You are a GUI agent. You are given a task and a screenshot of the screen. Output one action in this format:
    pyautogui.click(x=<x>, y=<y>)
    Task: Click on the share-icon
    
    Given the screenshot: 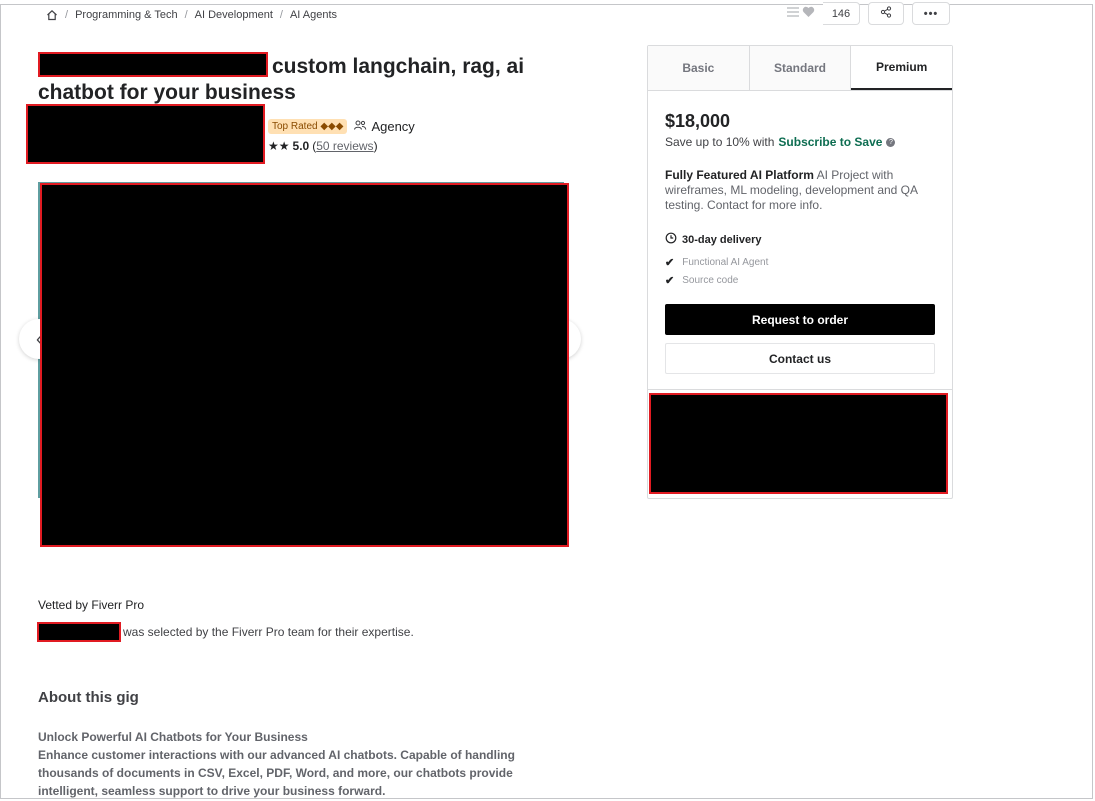 What is the action you would take?
    pyautogui.click(x=886, y=13)
    